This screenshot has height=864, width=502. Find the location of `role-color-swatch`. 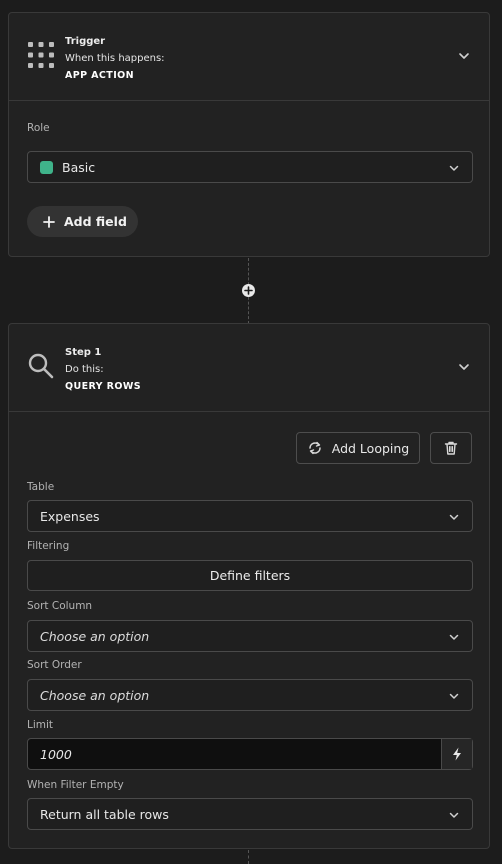

role-color-swatch is located at coordinates (46, 167).